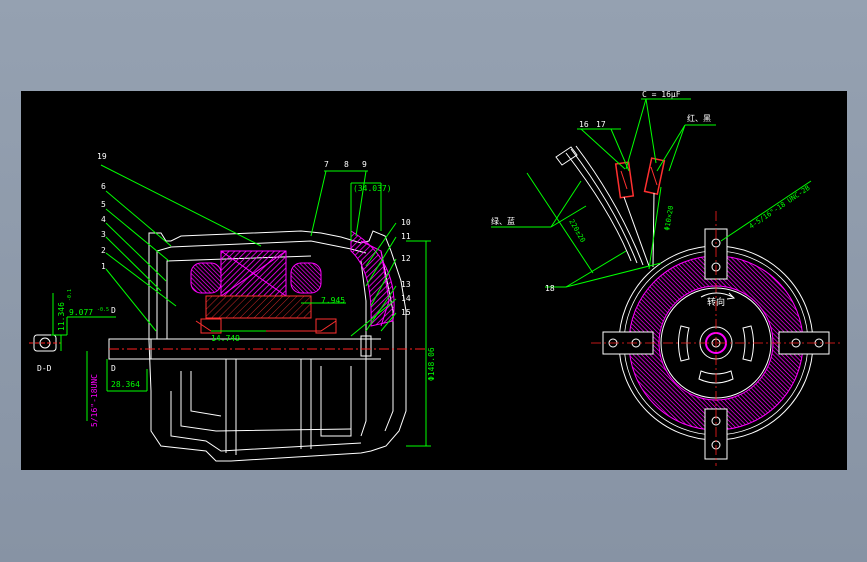  What do you see at coordinates (716, 302) in the screenshot?
I see `rotation-label: 转向` at bounding box center [716, 302].